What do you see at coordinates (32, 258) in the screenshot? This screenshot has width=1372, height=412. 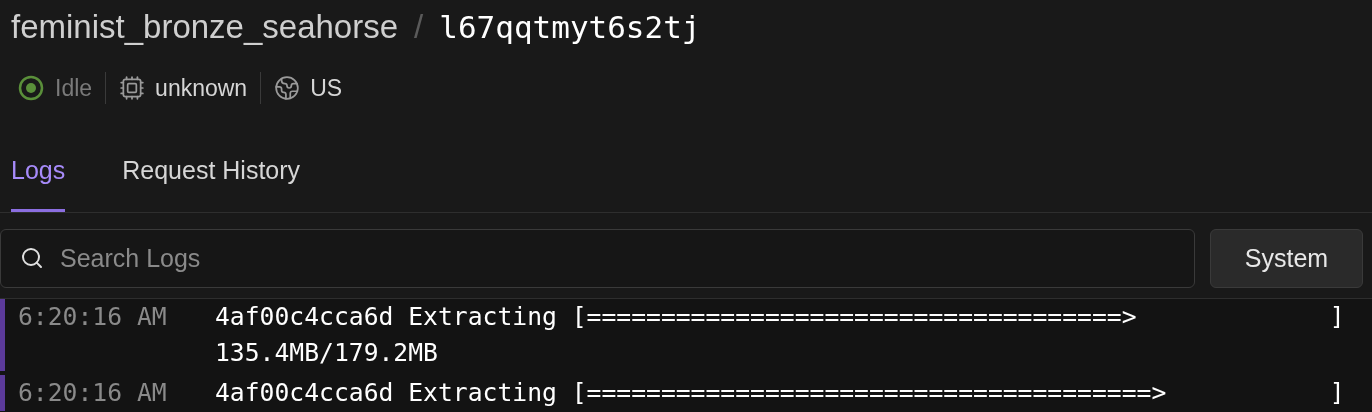 I see `search-icon` at bounding box center [32, 258].